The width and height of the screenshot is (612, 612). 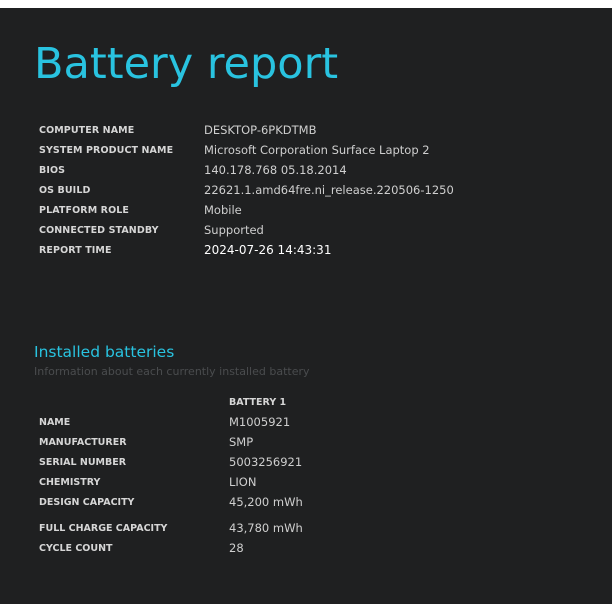 What do you see at coordinates (52, 170) in the screenshot?
I see `info-label: BIOS` at bounding box center [52, 170].